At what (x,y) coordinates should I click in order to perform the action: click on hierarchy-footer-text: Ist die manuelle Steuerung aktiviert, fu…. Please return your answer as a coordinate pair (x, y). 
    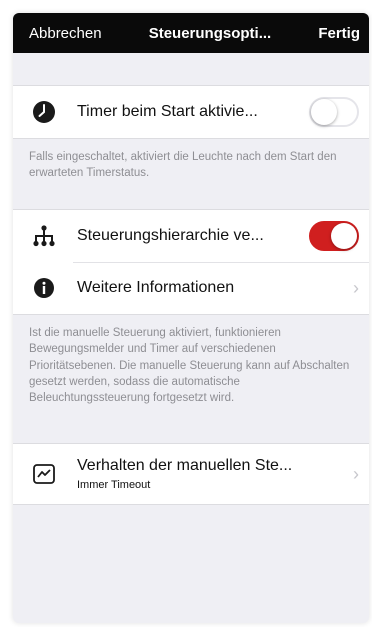
    Looking at the image, I should click on (189, 366).